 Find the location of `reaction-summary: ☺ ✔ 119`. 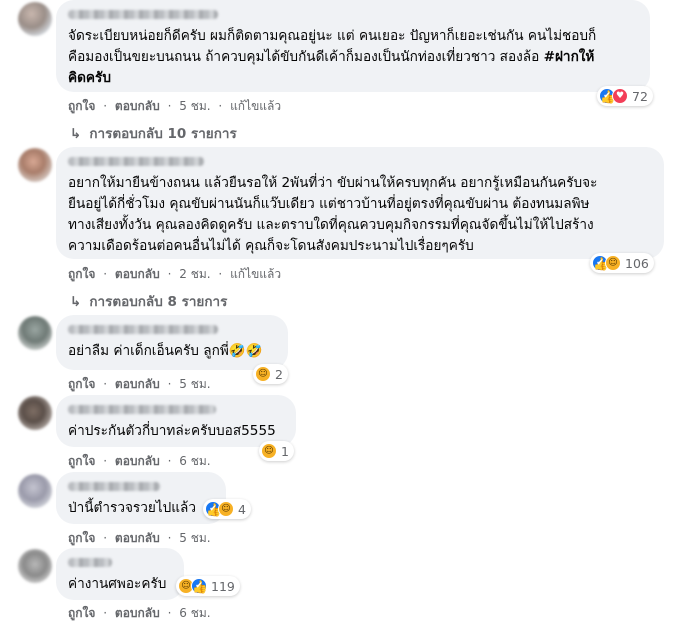

reaction-summary: ☺ ✔ 119 is located at coordinates (208, 586).